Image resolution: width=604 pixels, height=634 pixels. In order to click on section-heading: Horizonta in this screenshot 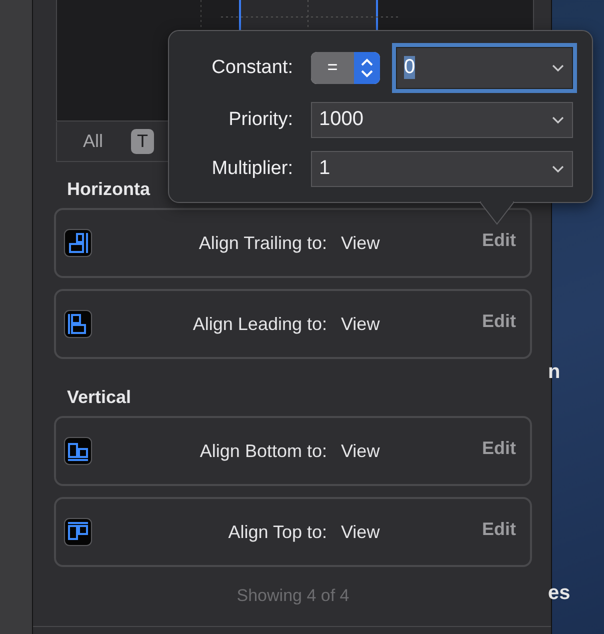, I will do `click(108, 189)`.